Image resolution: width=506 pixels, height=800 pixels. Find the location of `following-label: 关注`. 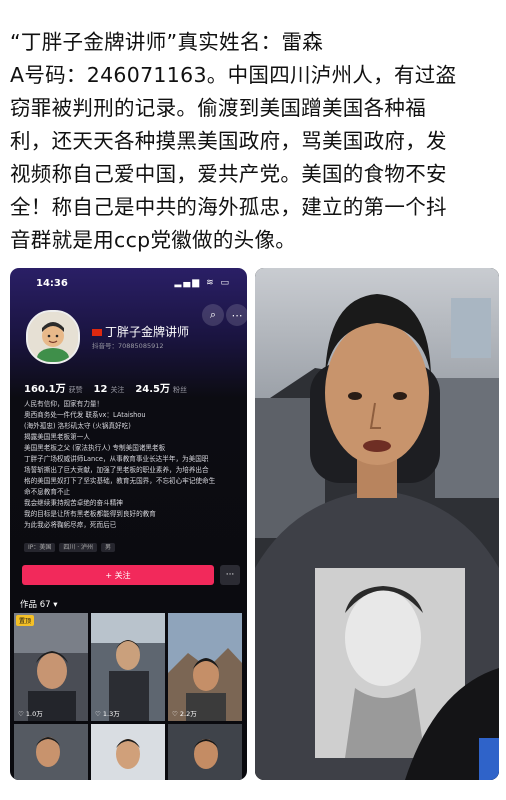

following-label: 关注 is located at coordinates (117, 390).